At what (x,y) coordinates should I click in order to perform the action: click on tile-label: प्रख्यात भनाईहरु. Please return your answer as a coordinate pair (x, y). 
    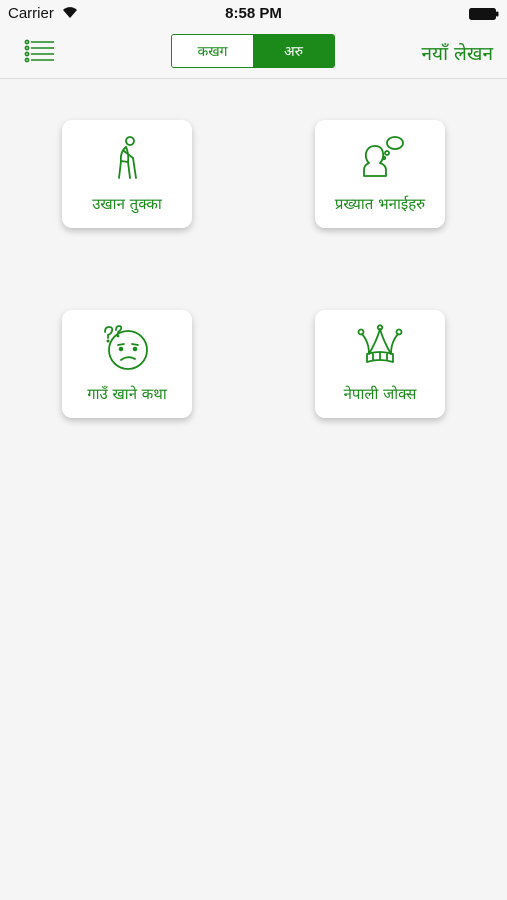
    Looking at the image, I should click on (380, 204).